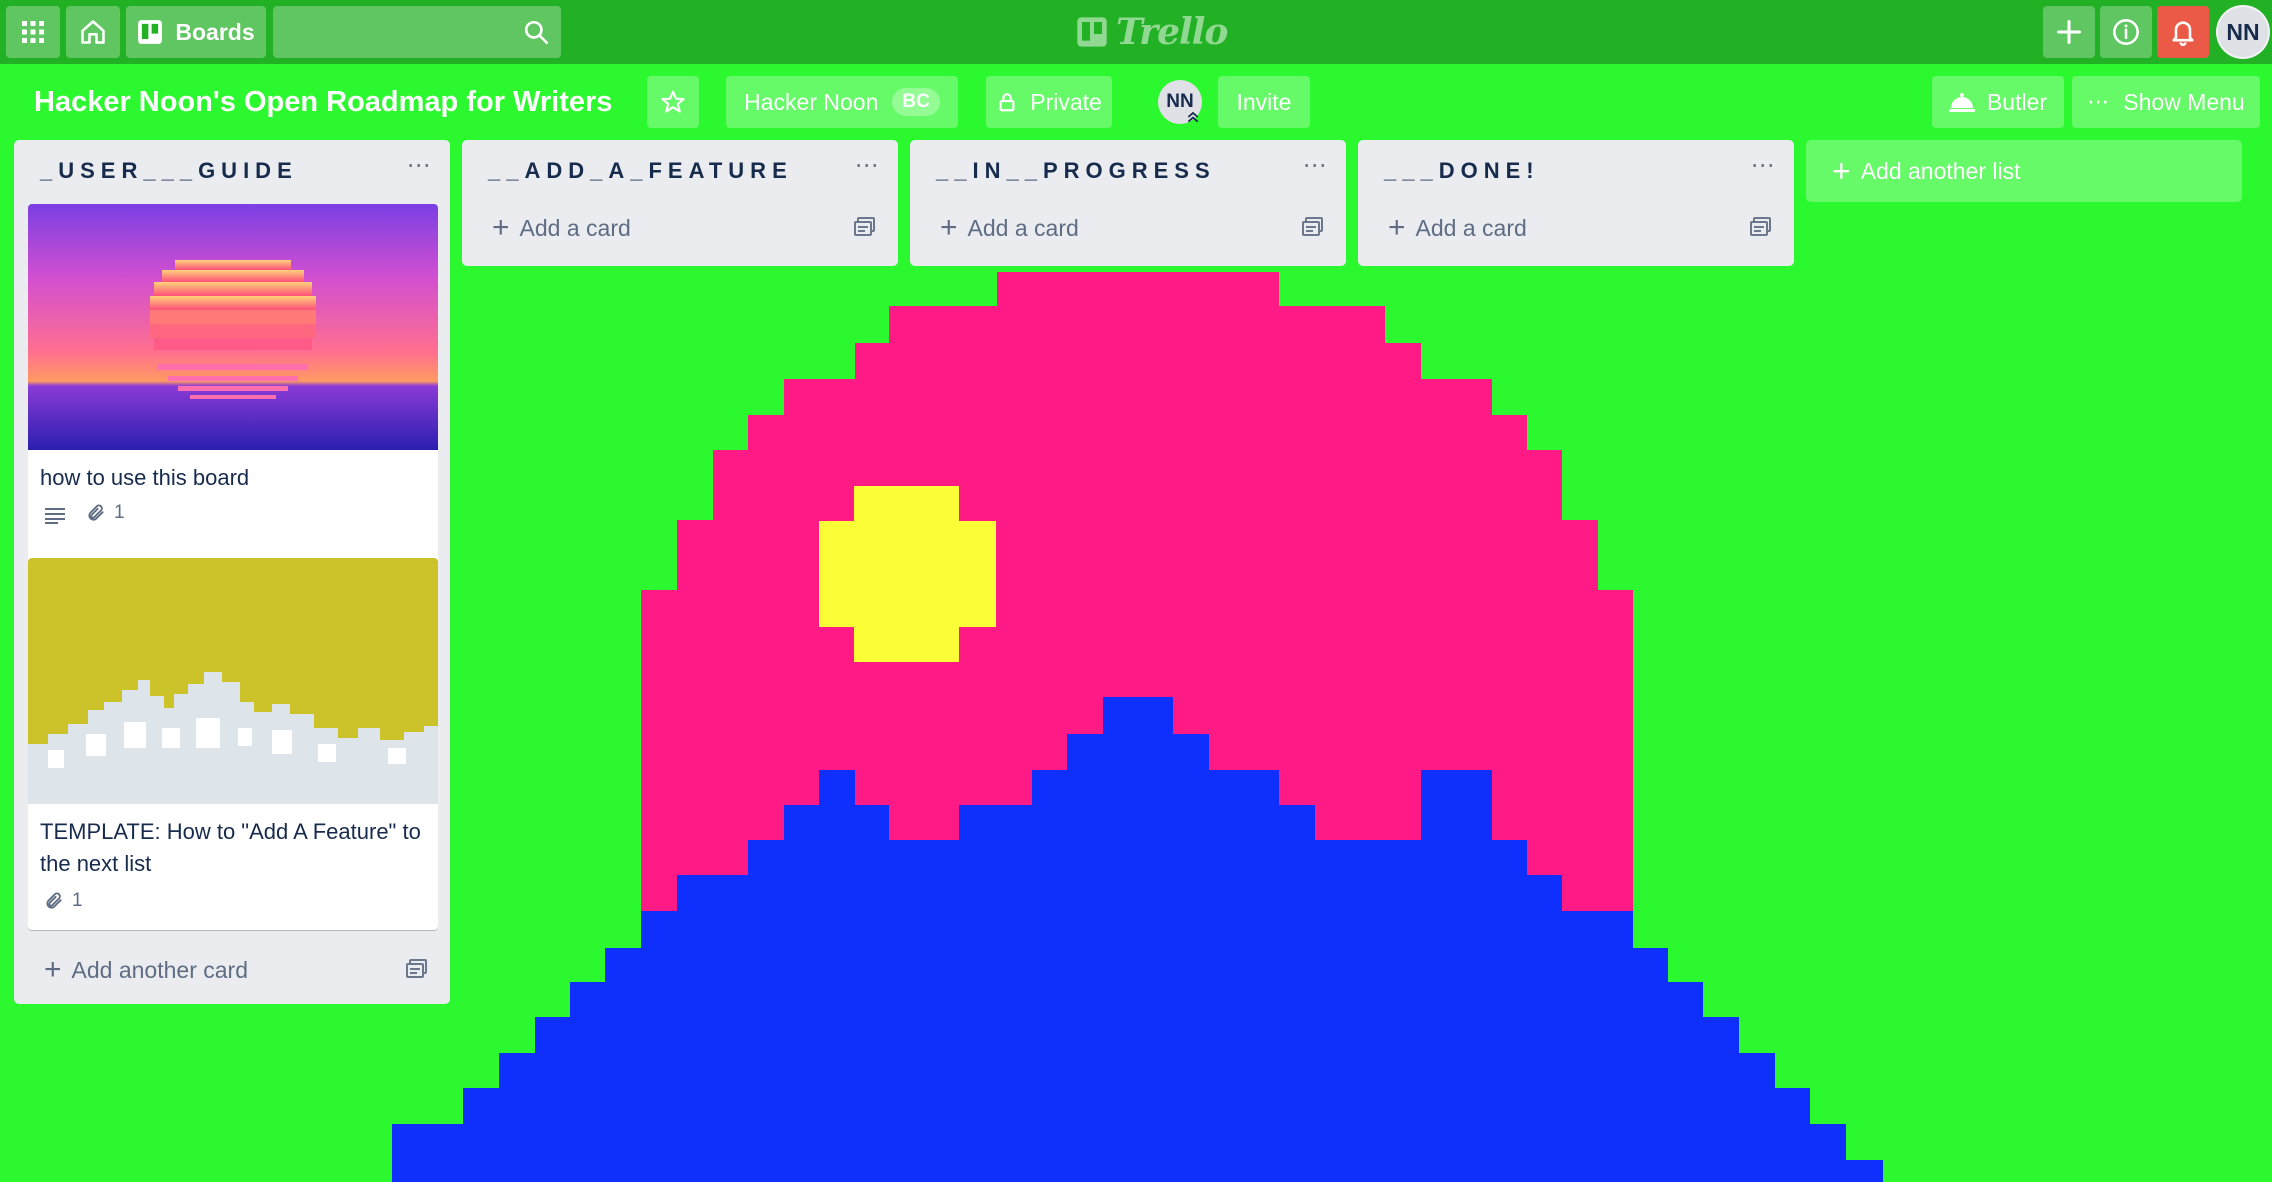  What do you see at coordinates (55, 516) in the screenshot?
I see `description-icon` at bounding box center [55, 516].